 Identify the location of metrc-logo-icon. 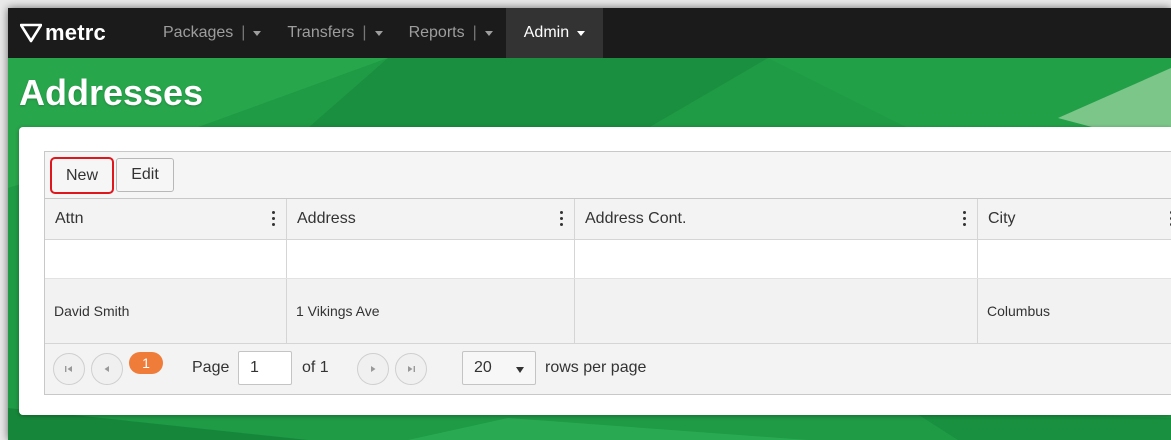
(31, 33).